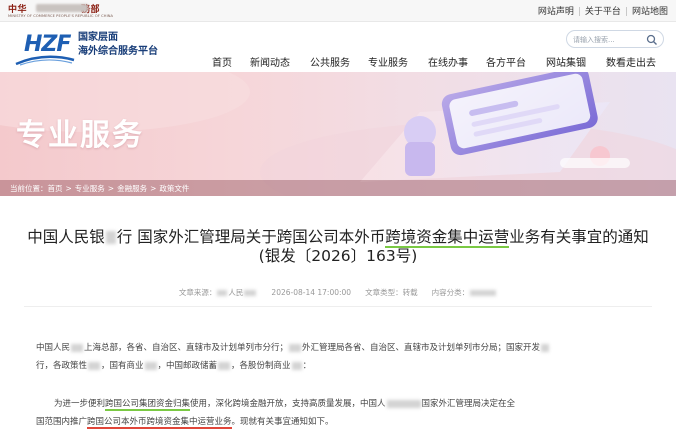  What do you see at coordinates (311, 292) in the screenshot?
I see `article-date: 2026-08-14 17:00:00` at bounding box center [311, 292].